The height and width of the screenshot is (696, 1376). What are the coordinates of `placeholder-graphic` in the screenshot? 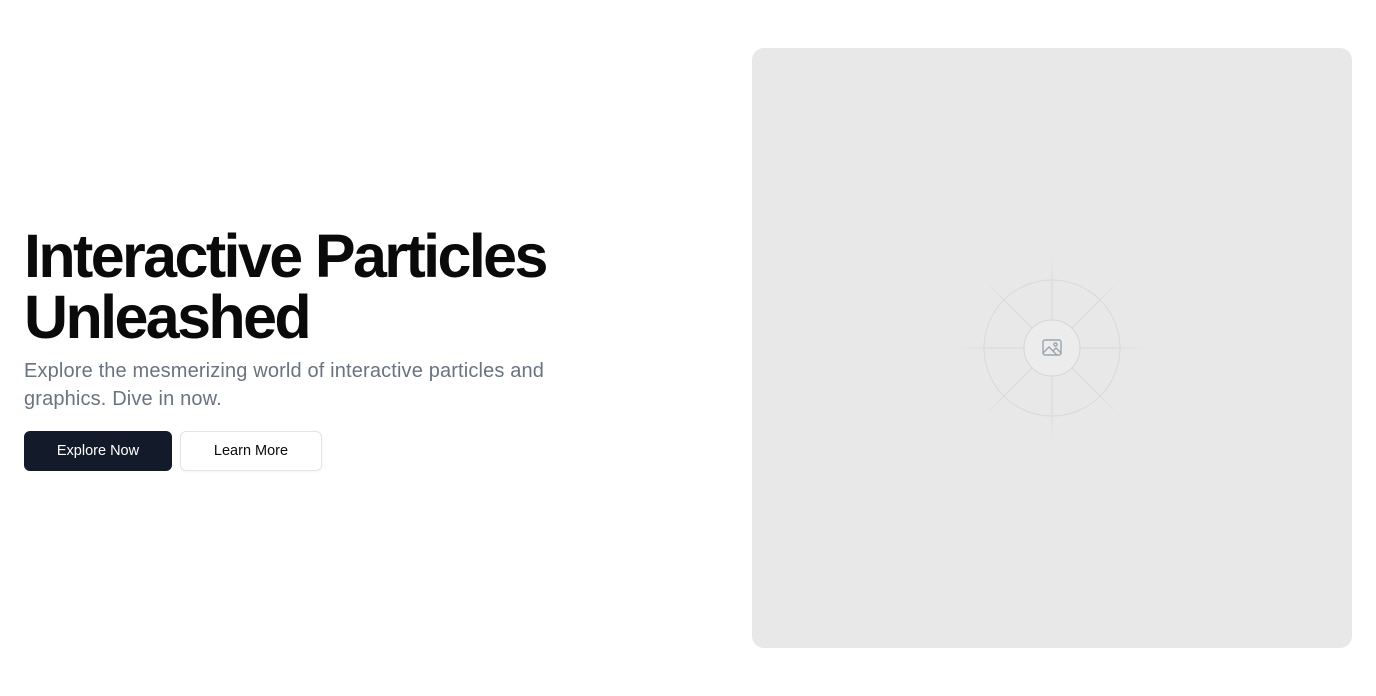 It's located at (1052, 348).